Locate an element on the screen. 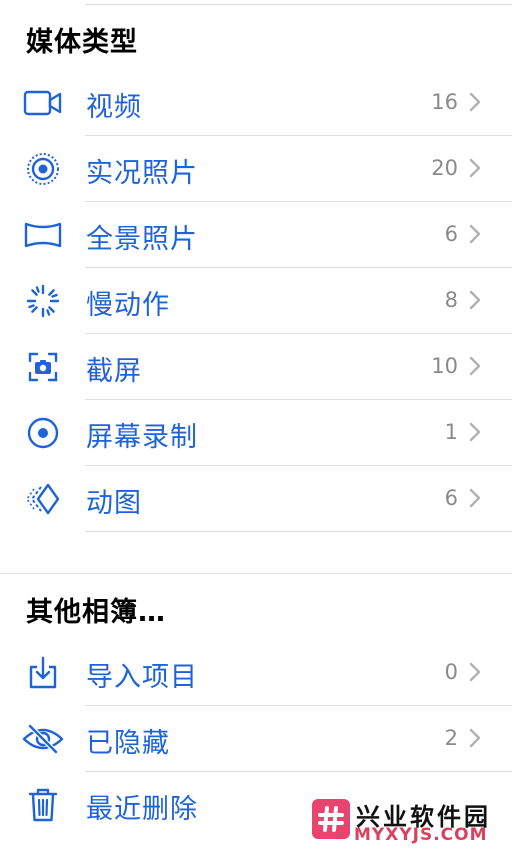 The image size is (512, 855). album-label: 视频 is located at coordinates (114, 107).